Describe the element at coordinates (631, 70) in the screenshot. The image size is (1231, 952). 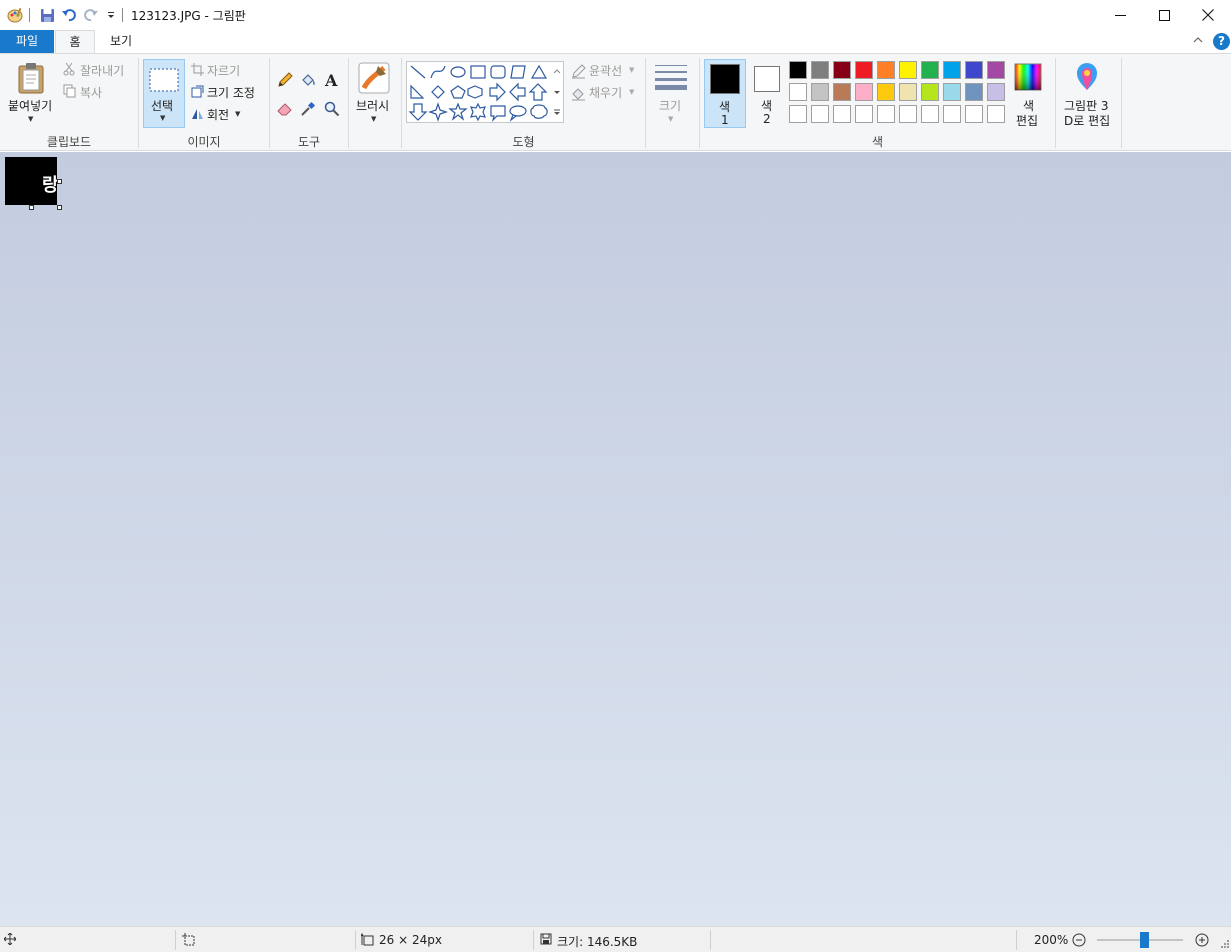
I see `outline-dropdown-icon: ▼` at that location.